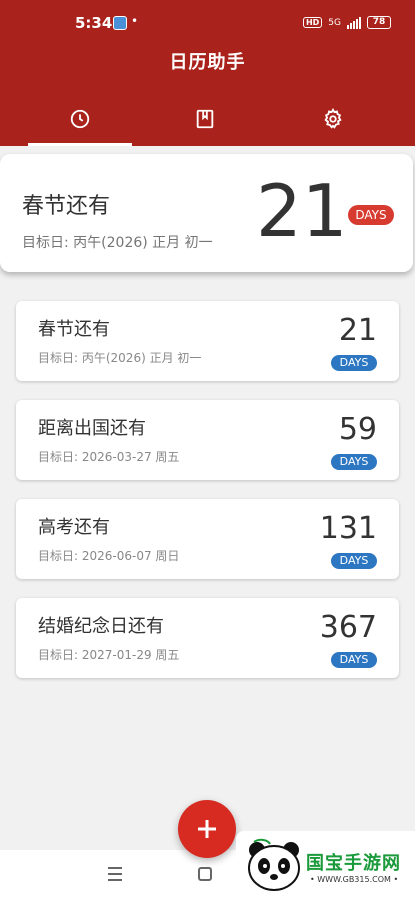 The width and height of the screenshot is (415, 900). I want to click on event-days-count: 59, so click(357, 429).